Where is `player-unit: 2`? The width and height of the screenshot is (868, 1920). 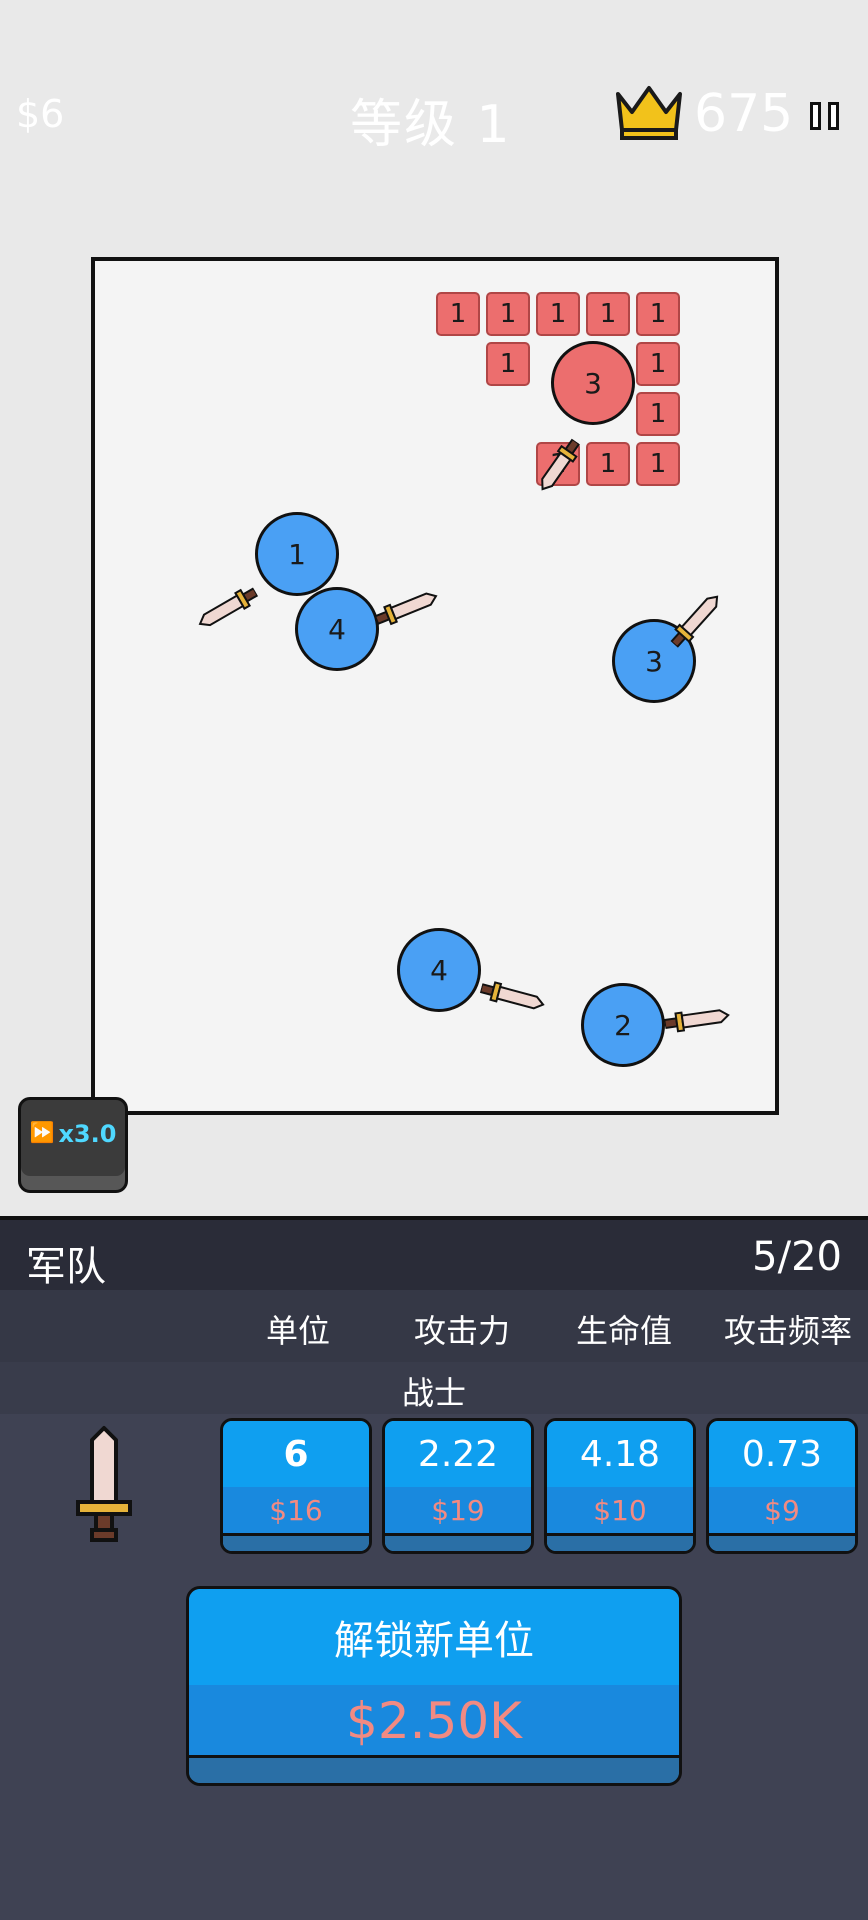
player-unit: 2 is located at coordinates (623, 1025).